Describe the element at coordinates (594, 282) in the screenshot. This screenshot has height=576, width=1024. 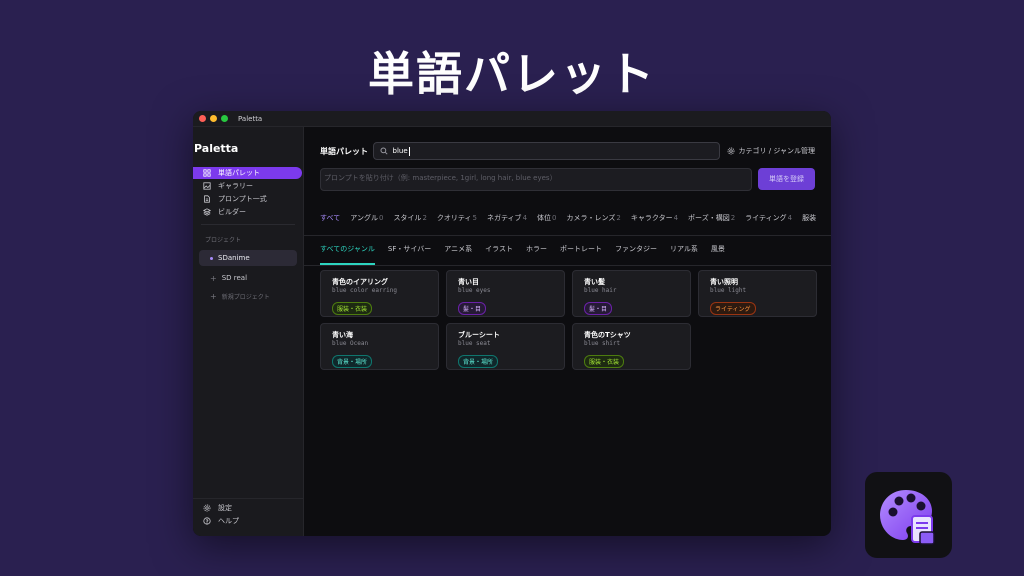
I see `word-title: 青い髪` at that location.